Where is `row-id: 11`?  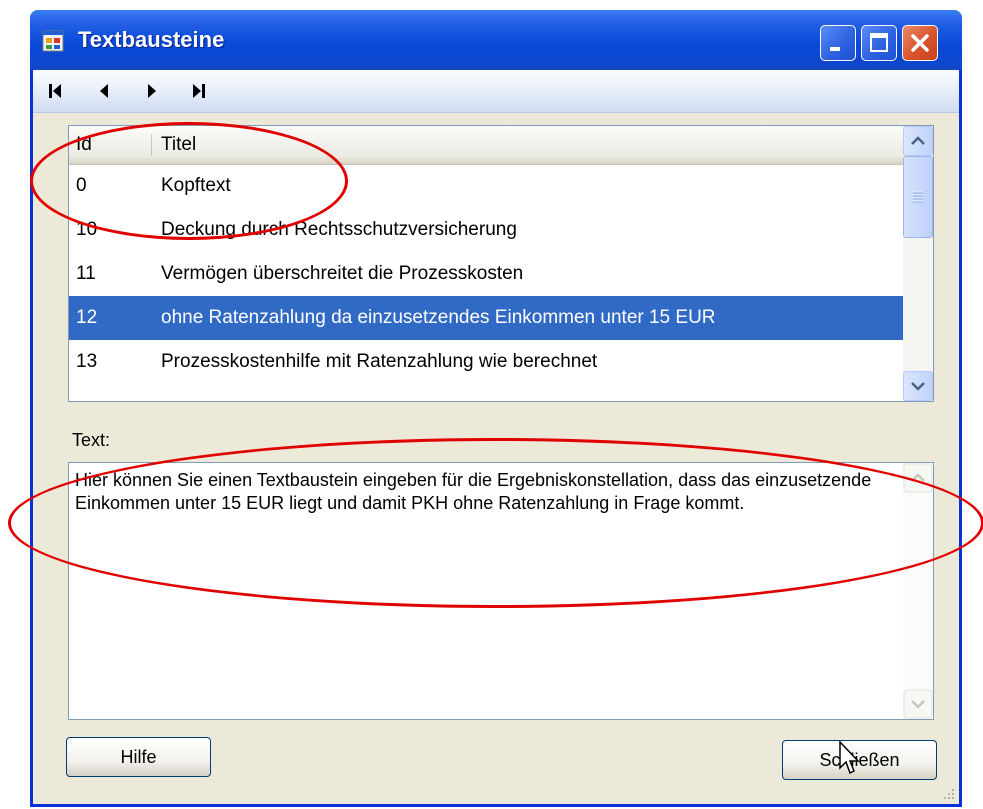 row-id: 11 is located at coordinates (86, 273).